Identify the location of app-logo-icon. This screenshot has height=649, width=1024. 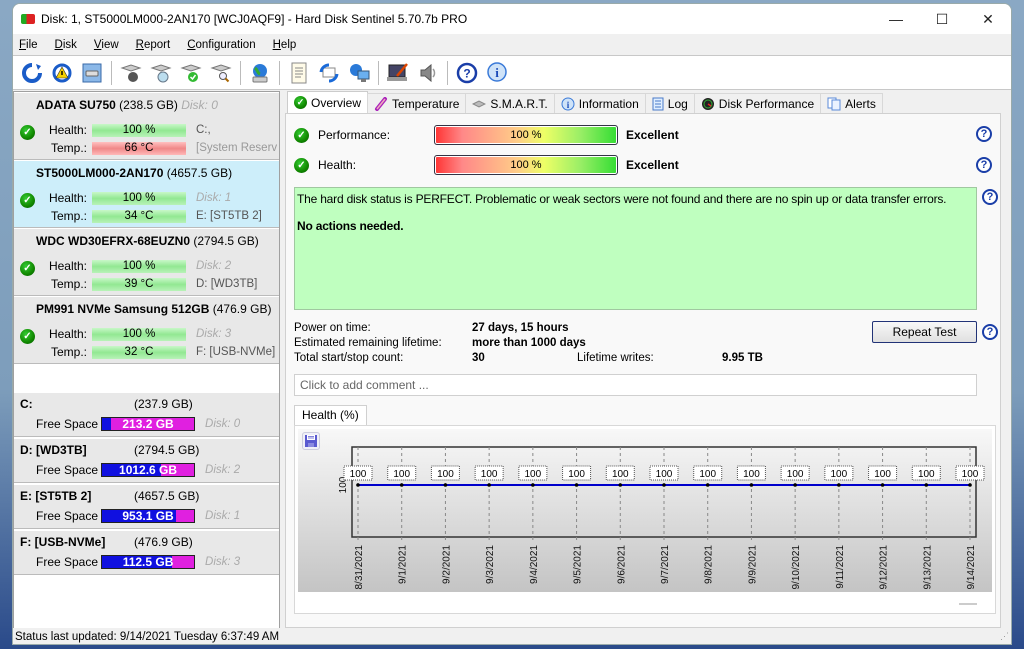
(28, 19).